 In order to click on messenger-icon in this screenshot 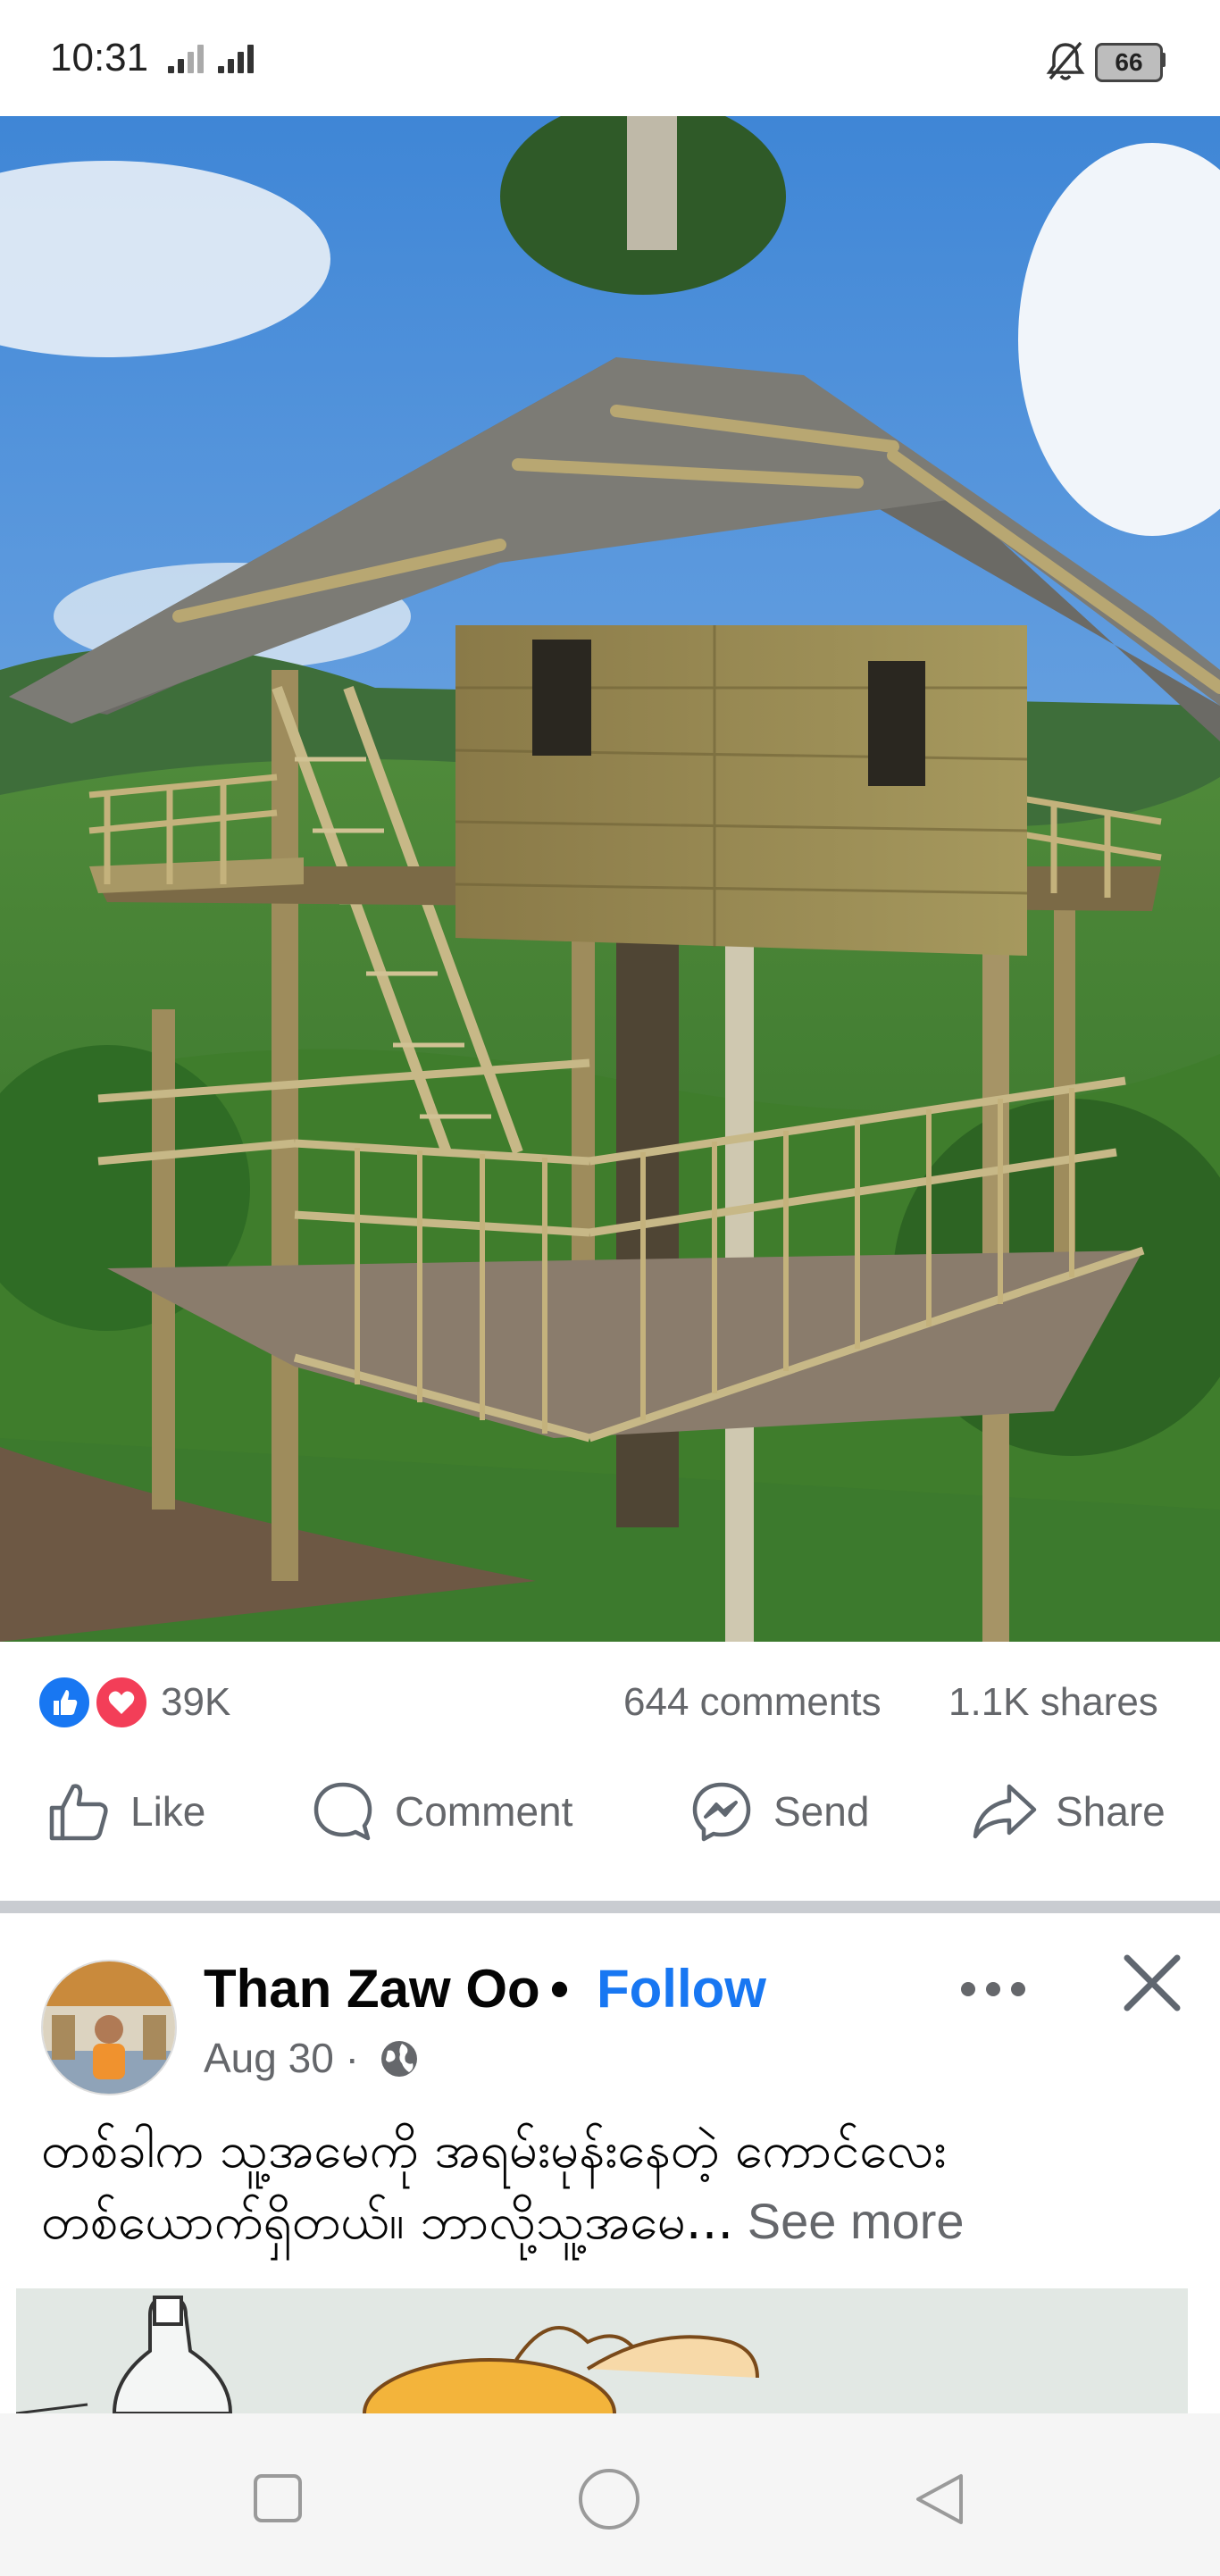, I will do `click(721, 1812)`.